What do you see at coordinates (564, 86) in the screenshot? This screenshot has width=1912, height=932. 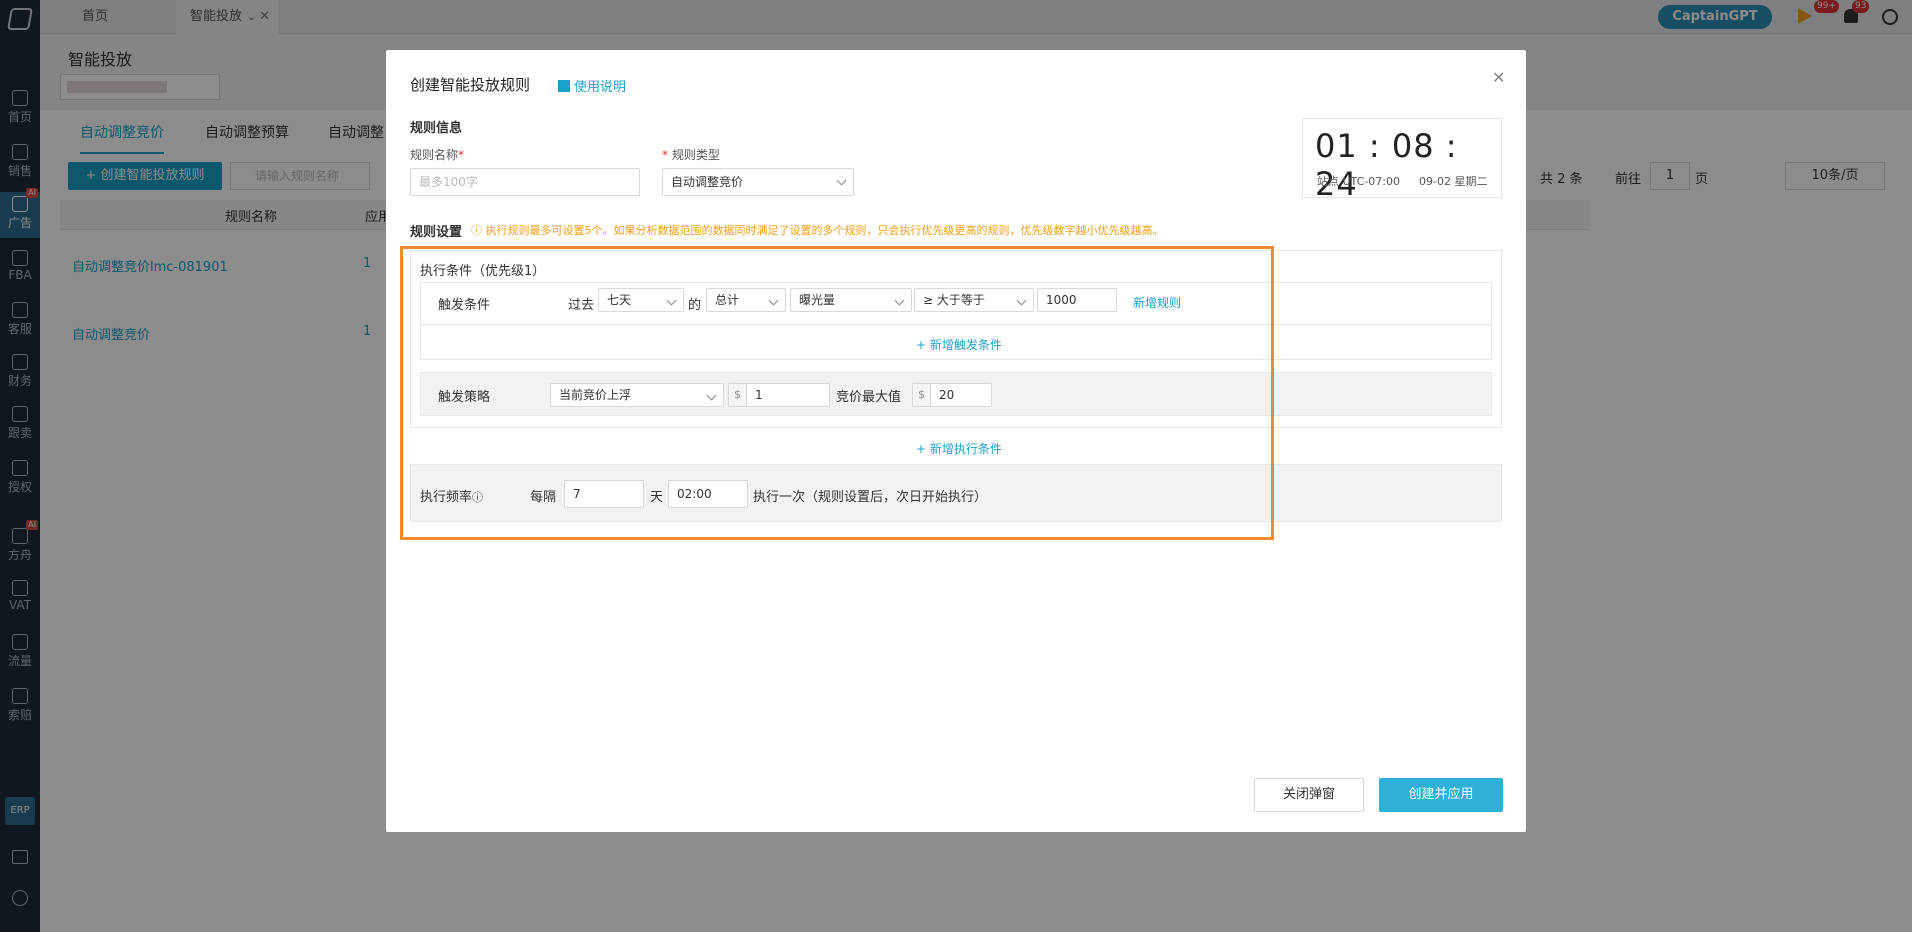 I see `book-icon` at bounding box center [564, 86].